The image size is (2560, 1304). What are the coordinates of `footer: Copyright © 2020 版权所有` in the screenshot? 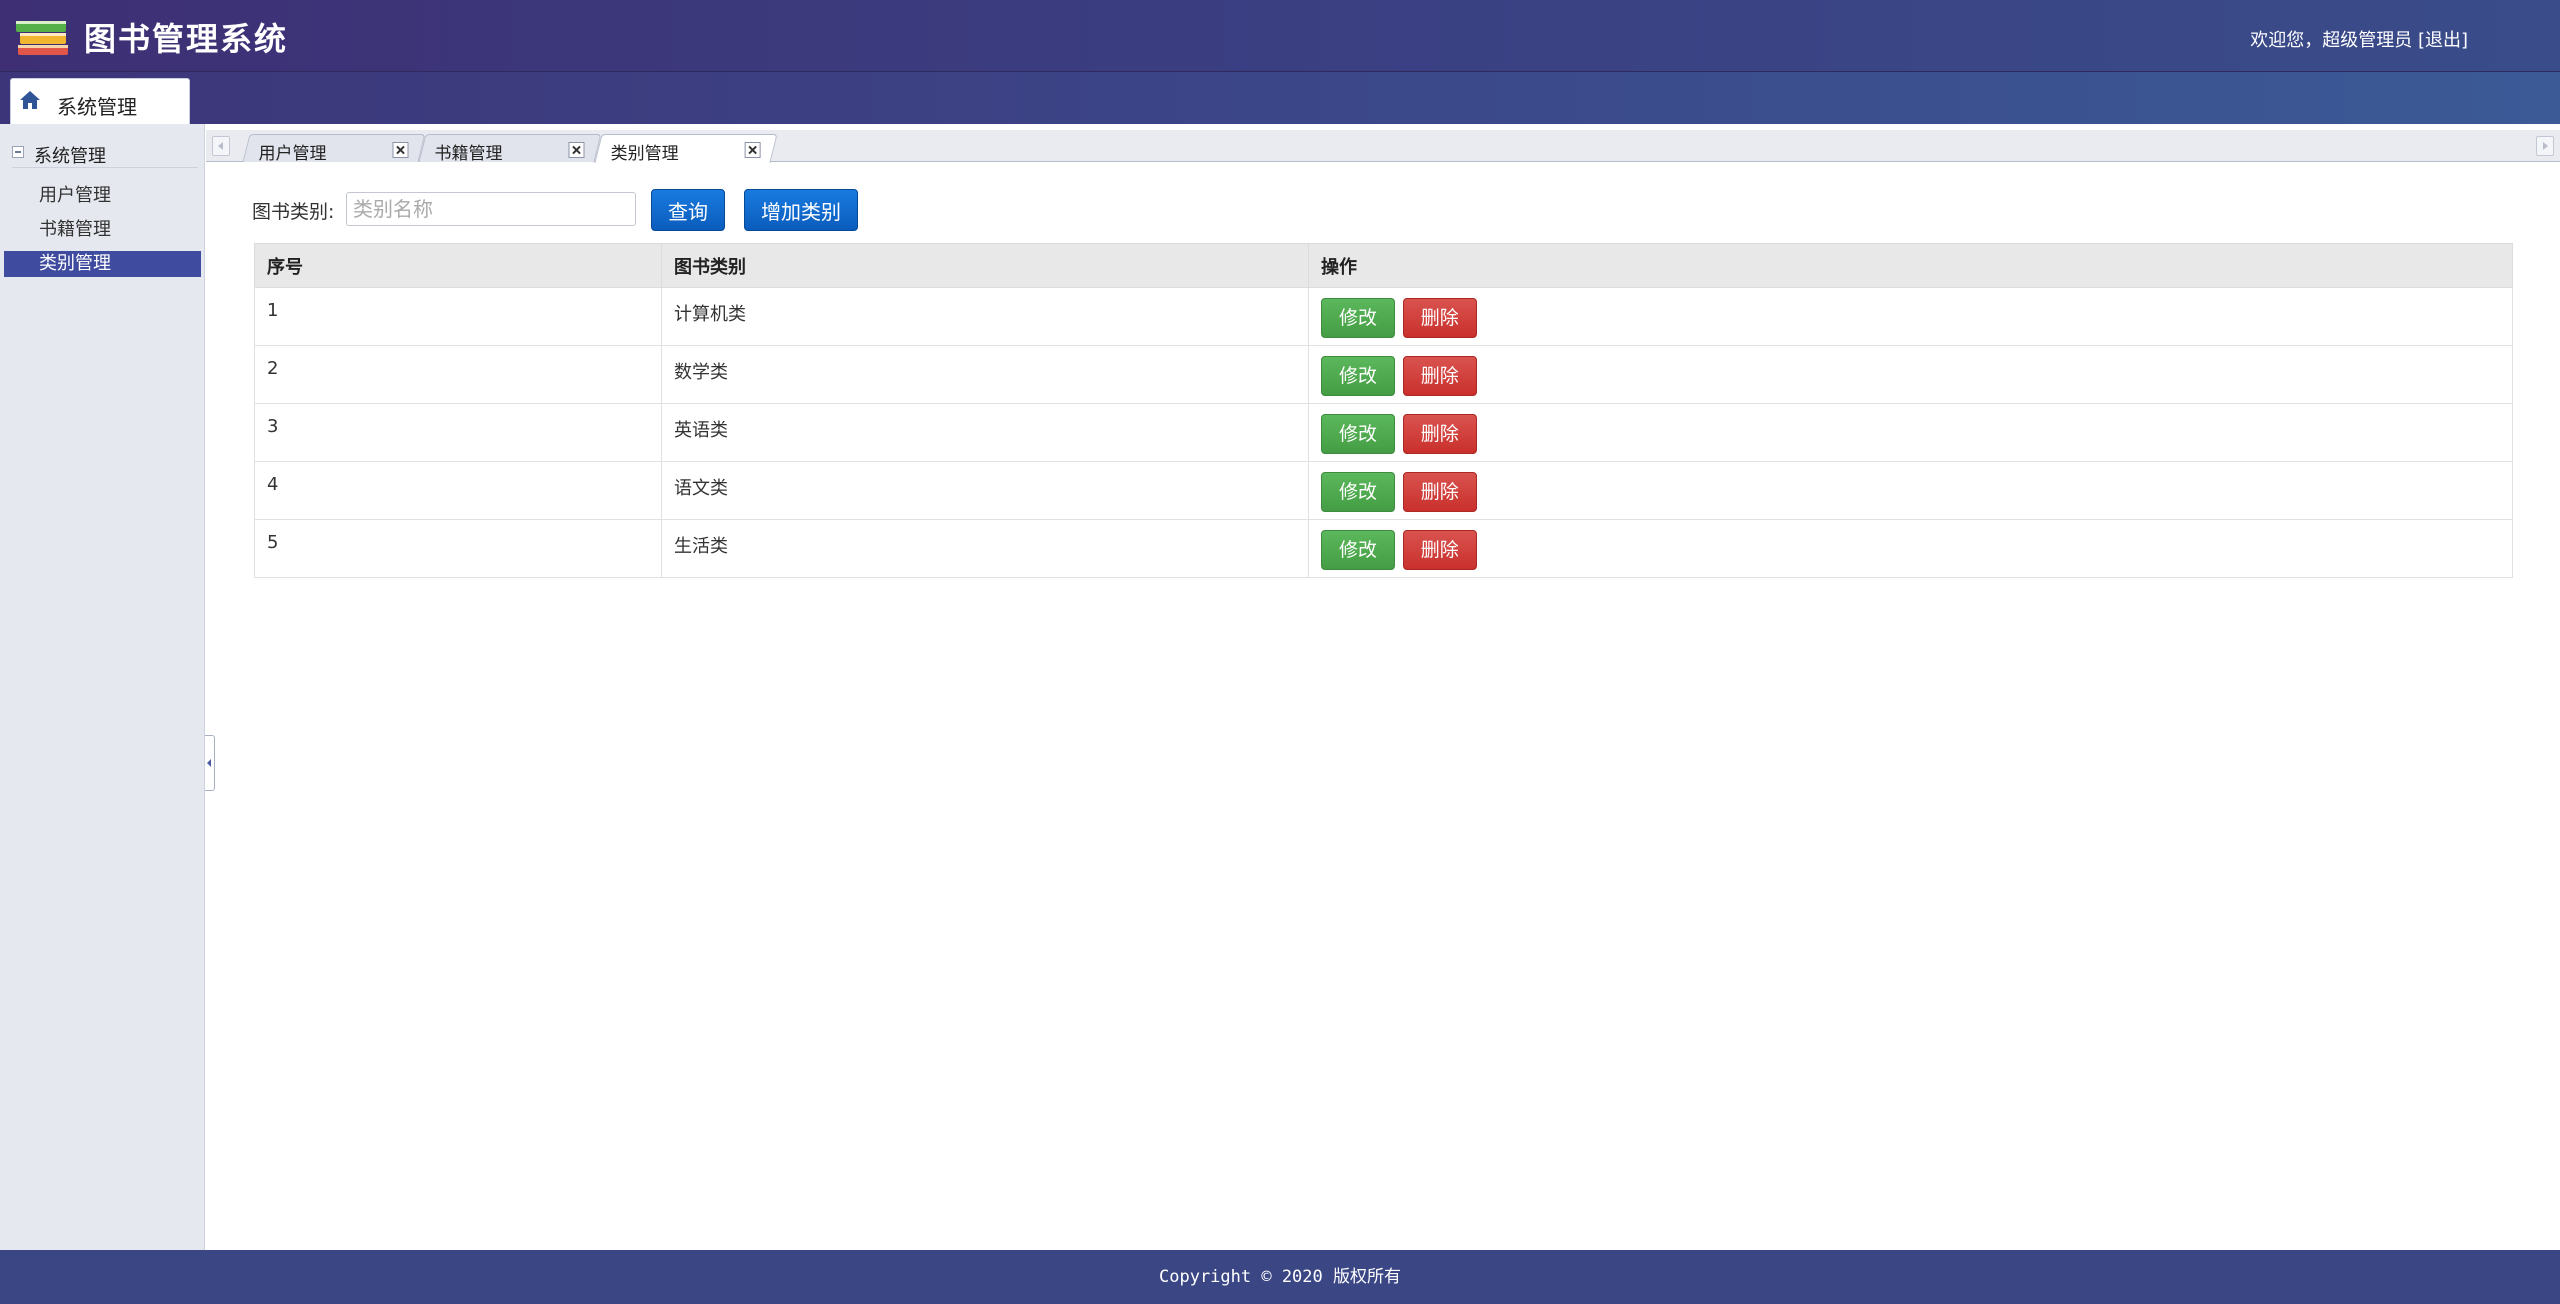 It's located at (1280, 1277).